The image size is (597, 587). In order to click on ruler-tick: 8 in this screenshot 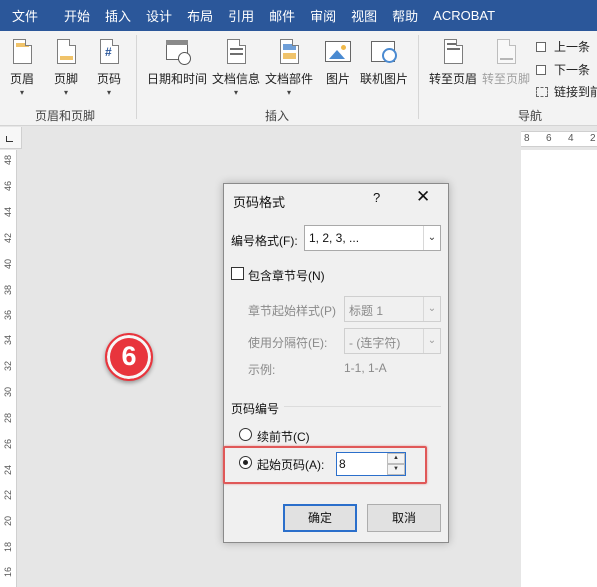, I will do `click(527, 138)`.